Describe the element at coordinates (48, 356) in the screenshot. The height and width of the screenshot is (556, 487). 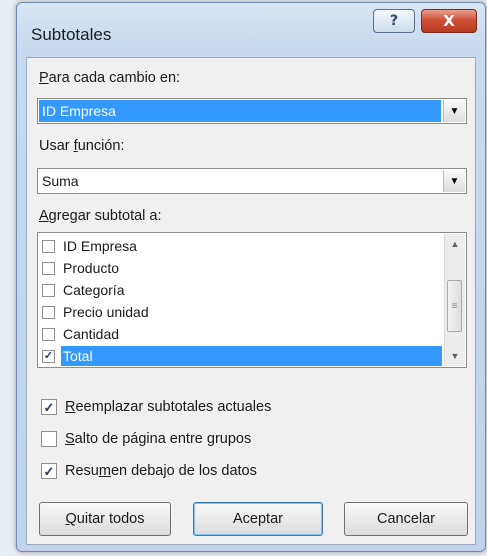
I see `checkbox: ✓` at that location.